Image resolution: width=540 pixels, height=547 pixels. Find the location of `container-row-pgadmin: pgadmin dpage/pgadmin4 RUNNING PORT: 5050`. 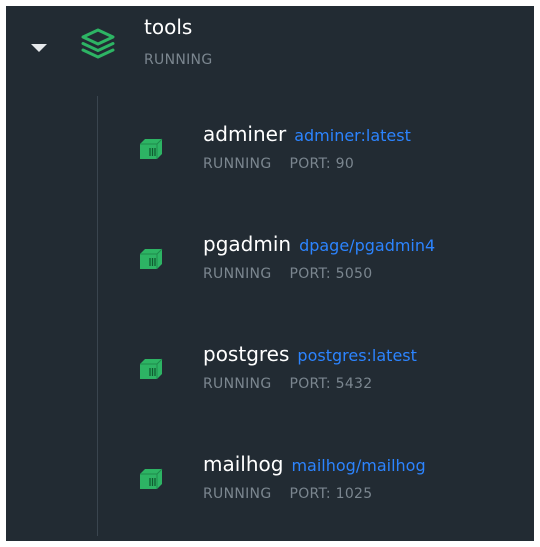

container-row-pgadmin: pgadmin dpage/pgadmin4 RUNNING PORT: 5050 is located at coordinates (321, 272).